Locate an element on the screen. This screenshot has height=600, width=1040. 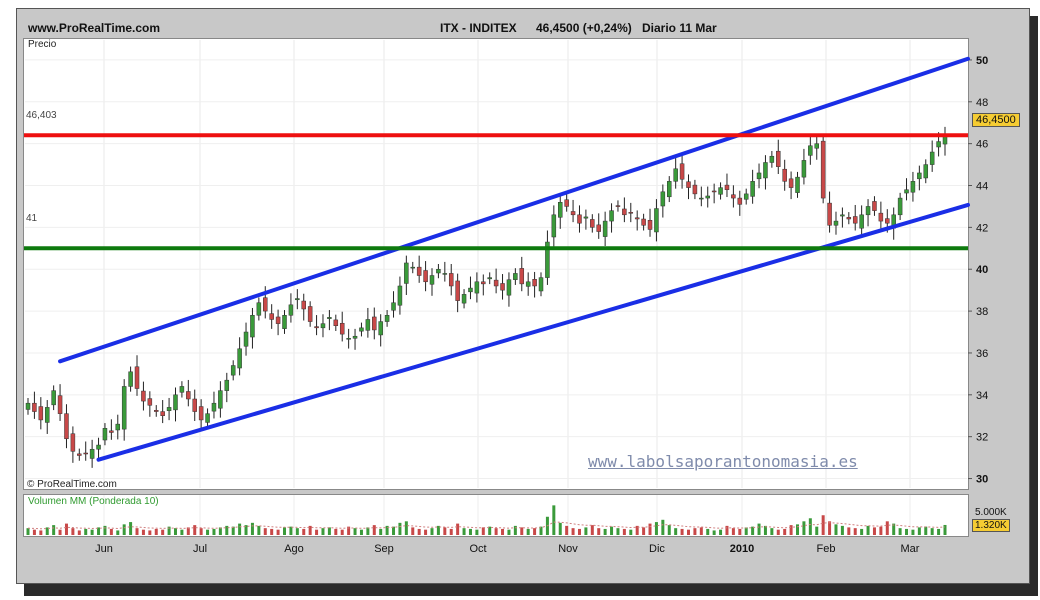
last-price-tag: 46,4500 is located at coordinates (996, 120).